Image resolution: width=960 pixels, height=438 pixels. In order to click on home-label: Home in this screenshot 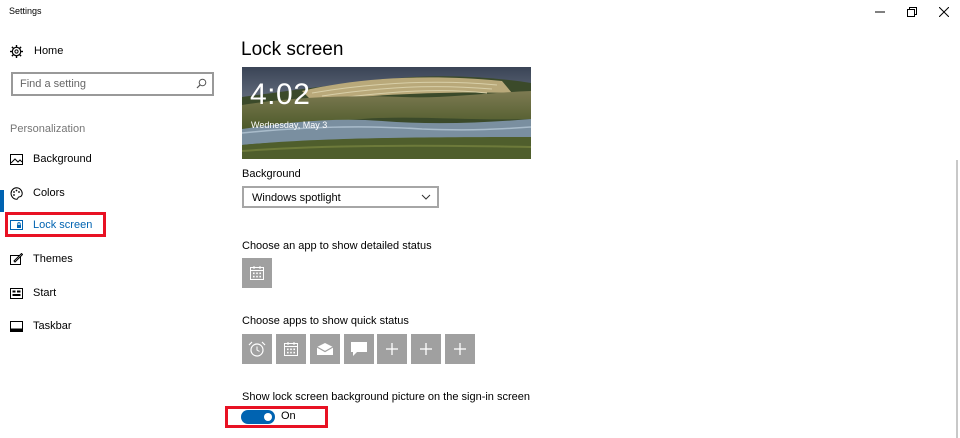, I will do `click(49, 51)`.